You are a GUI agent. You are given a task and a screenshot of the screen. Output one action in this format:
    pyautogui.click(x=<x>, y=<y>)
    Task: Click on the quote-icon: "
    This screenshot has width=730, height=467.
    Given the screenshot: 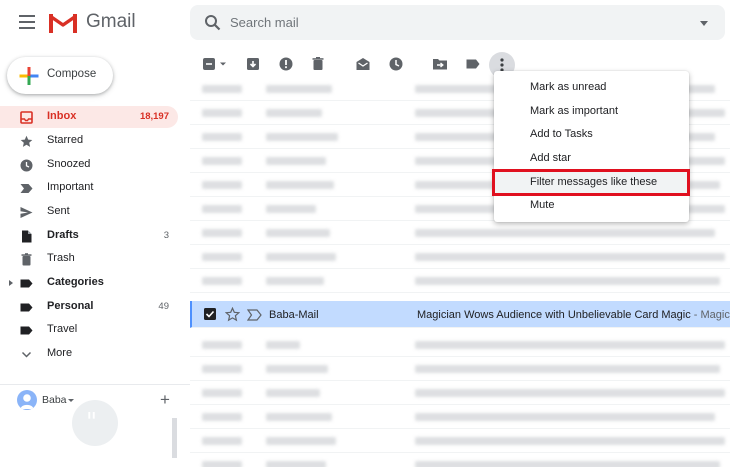 What is the action you would take?
    pyautogui.click(x=92, y=422)
    